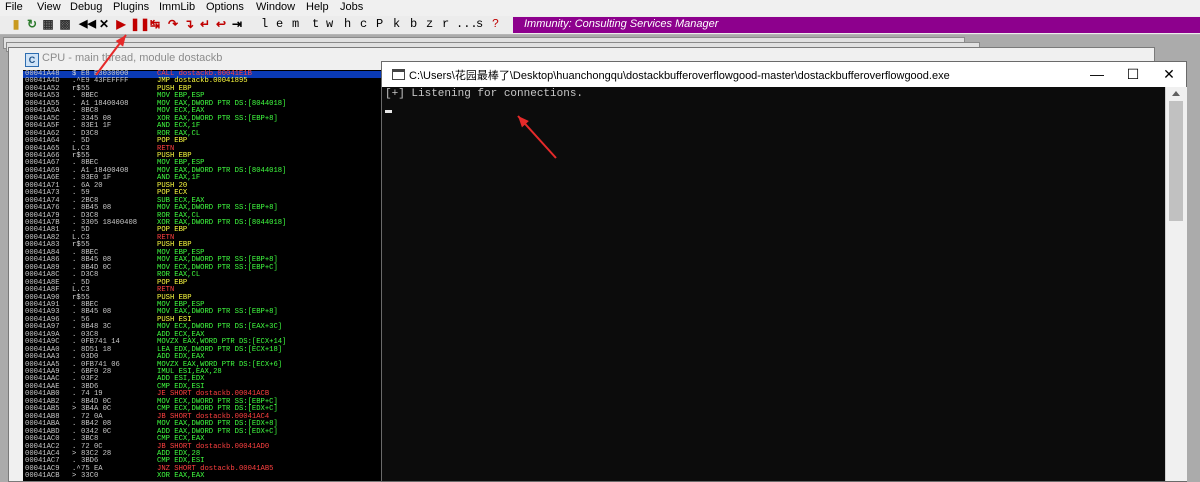  What do you see at coordinates (204, 156) in the screenshot?
I see `disassembly-row: 00041A66 r$ 55 PUSH EBP` at bounding box center [204, 156].